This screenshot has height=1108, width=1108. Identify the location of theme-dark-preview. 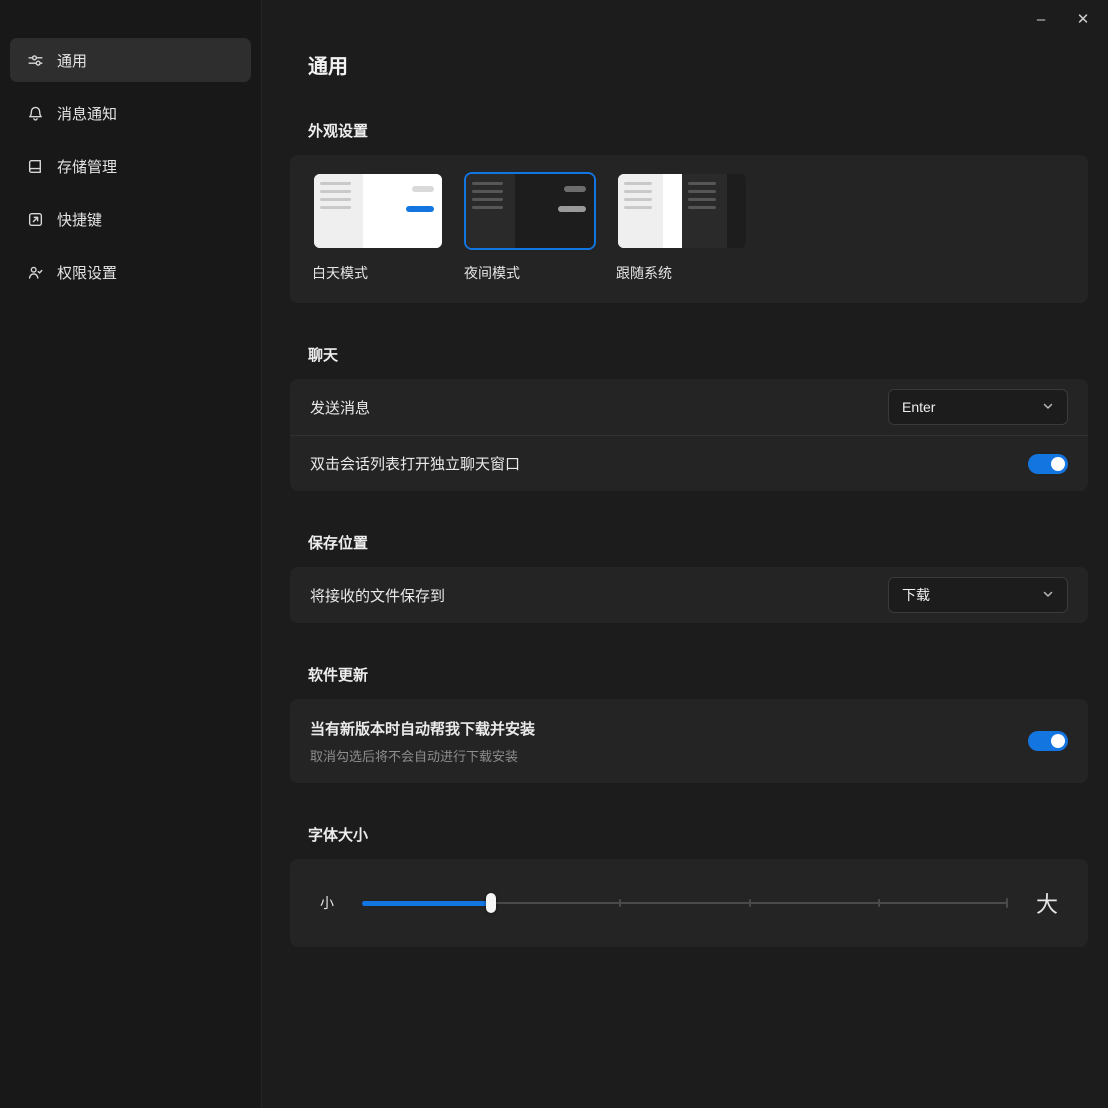
(530, 211).